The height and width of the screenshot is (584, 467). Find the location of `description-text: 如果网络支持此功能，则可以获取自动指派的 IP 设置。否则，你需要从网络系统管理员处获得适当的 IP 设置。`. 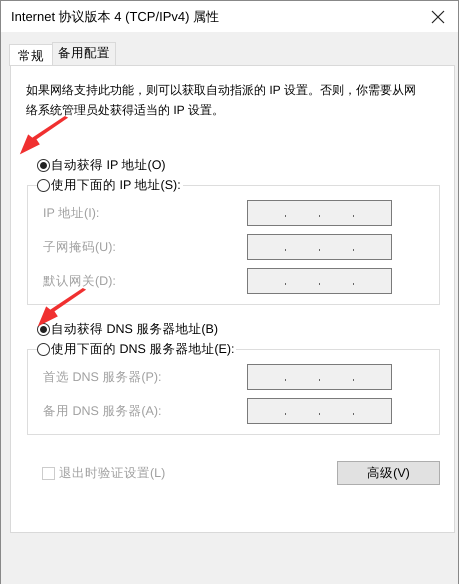

description-text: 如果网络支持此功能，则可以获取自动指派的 IP 设置。否则，你需要从网络系统管理员处获得适当的 IP 设置。 is located at coordinates (221, 100).